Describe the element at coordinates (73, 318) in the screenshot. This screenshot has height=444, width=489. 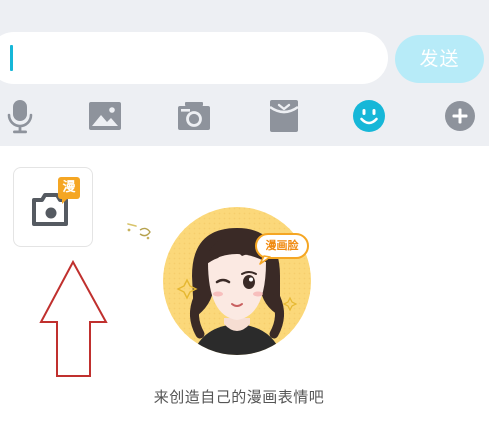
I see `annotation-arrow` at that location.